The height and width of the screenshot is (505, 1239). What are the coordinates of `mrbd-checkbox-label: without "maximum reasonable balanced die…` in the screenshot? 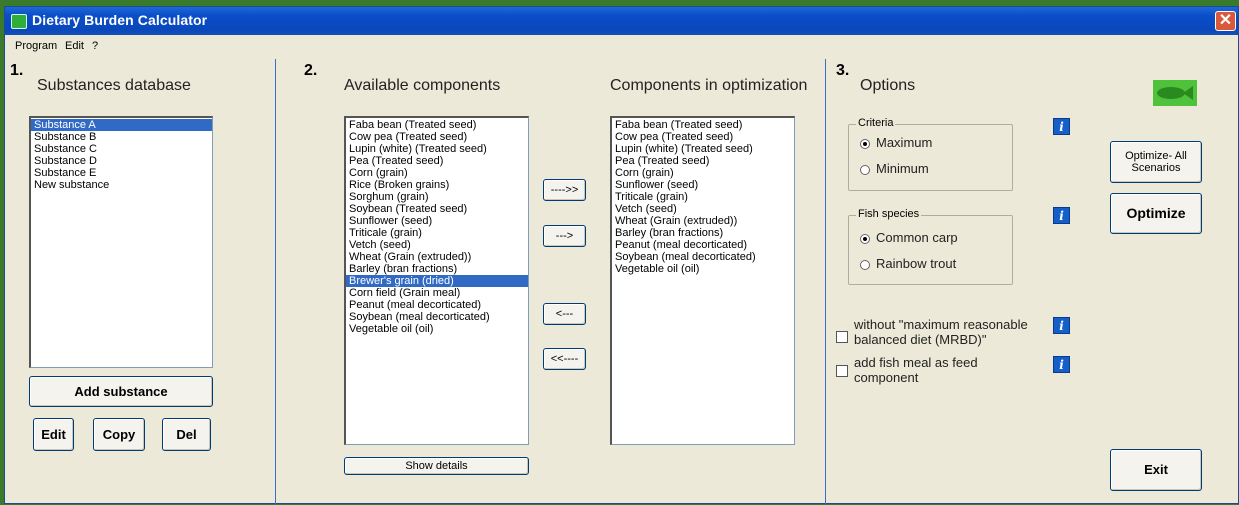 It's located at (941, 332).